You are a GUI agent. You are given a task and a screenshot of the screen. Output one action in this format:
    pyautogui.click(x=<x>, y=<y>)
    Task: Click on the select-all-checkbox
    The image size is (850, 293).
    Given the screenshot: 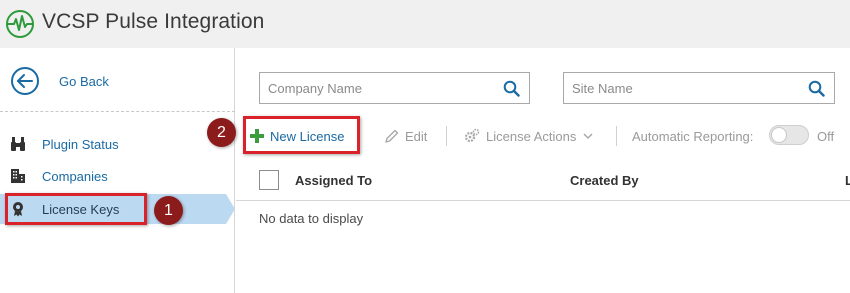 What is the action you would take?
    pyautogui.click(x=269, y=180)
    